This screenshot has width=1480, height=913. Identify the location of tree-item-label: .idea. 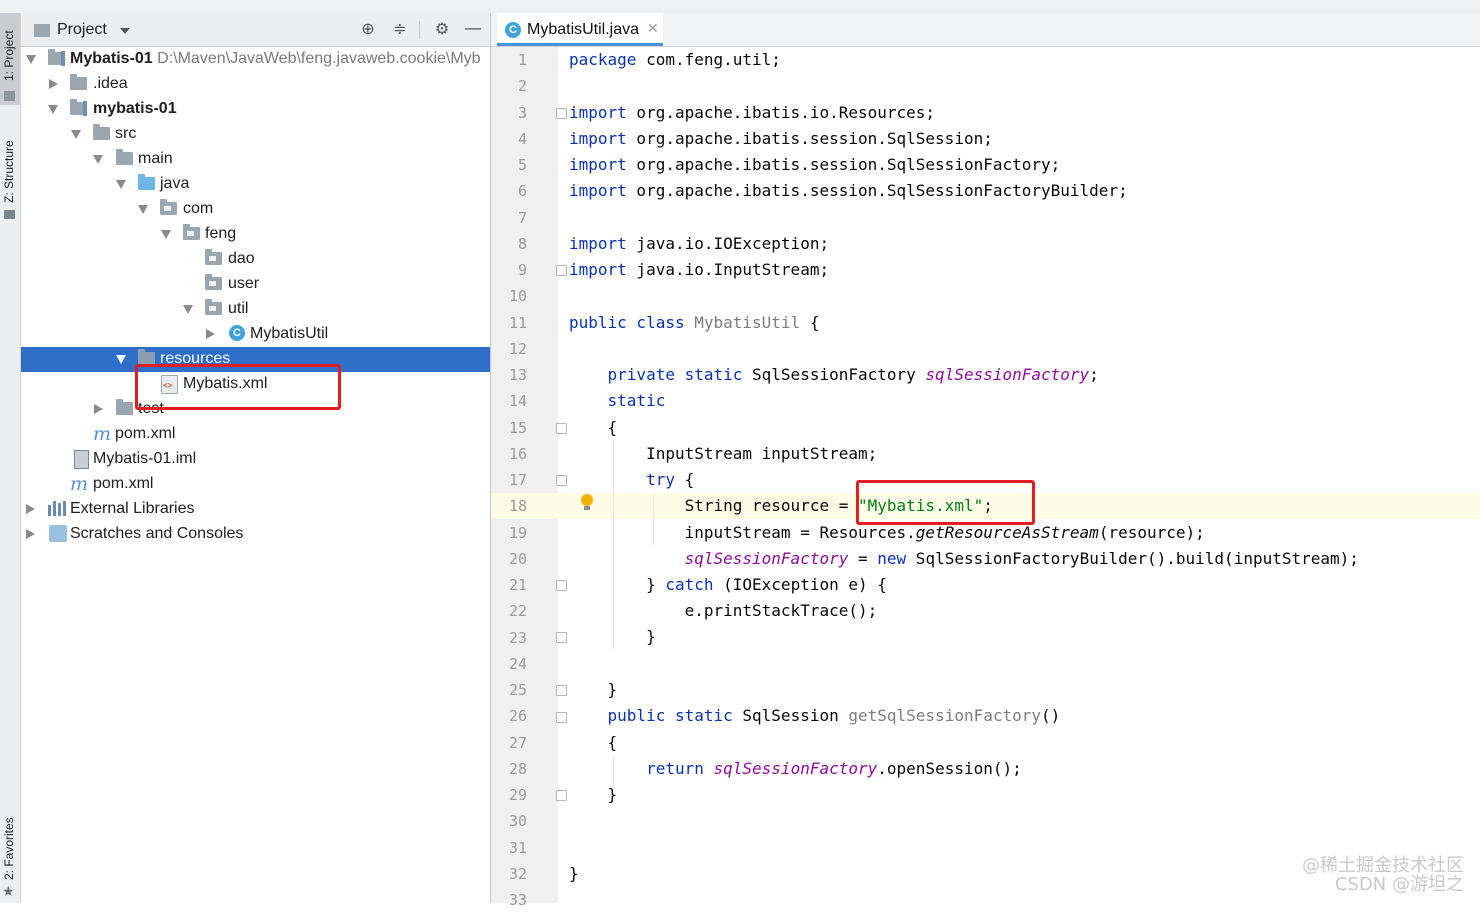
(110, 83).